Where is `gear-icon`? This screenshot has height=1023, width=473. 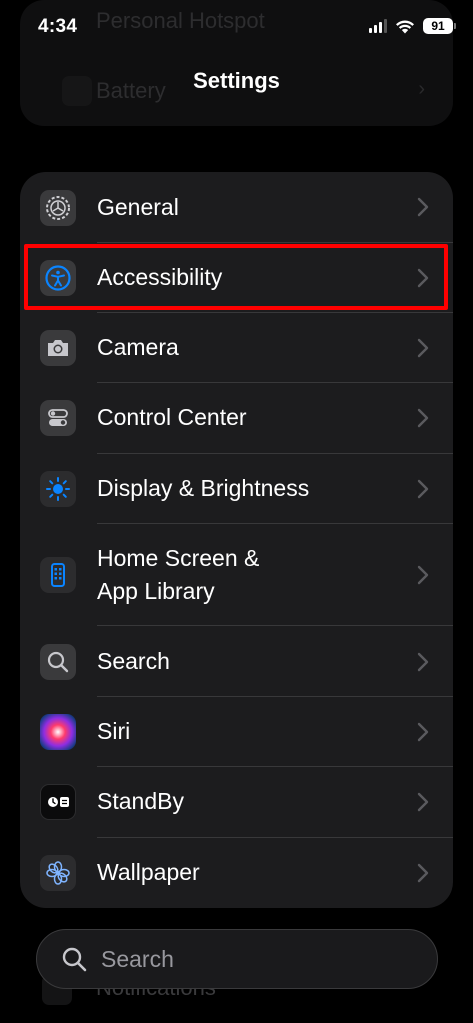 gear-icon is located at coordinates (58, 208).